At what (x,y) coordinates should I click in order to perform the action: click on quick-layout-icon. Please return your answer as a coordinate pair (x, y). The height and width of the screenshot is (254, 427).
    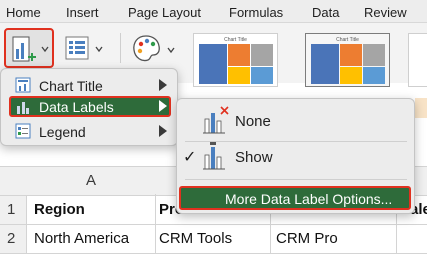
    Looking at the image, I should click on (84, 48).